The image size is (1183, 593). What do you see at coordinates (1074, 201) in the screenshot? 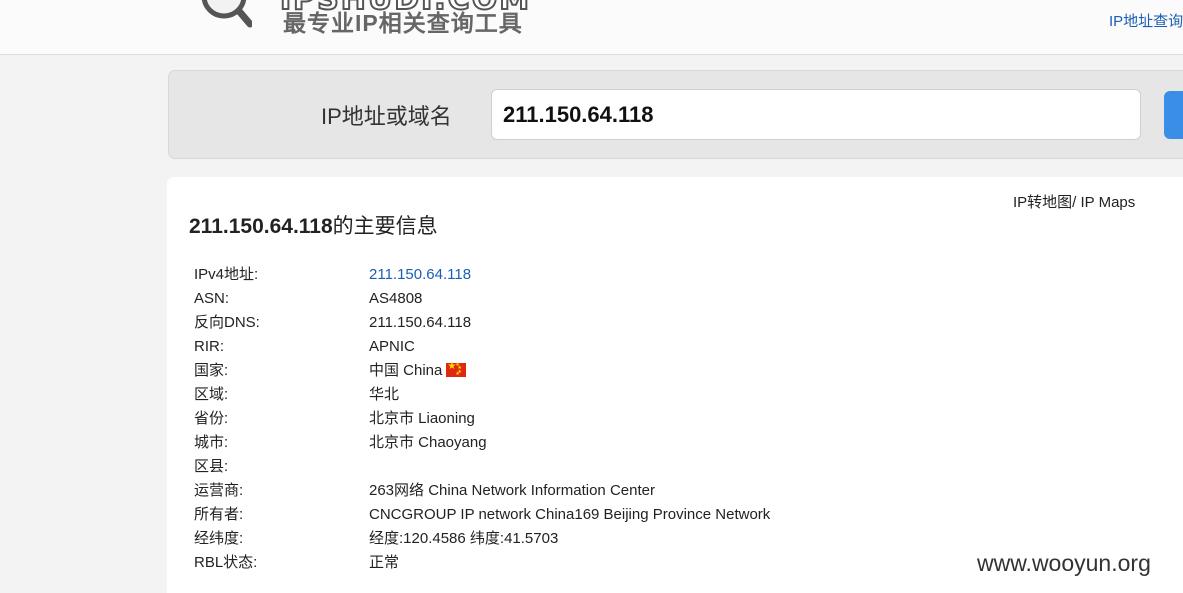
I see `ip-maps-link: IP转地图/ IP Maps` at bounding box center [1074, 201].